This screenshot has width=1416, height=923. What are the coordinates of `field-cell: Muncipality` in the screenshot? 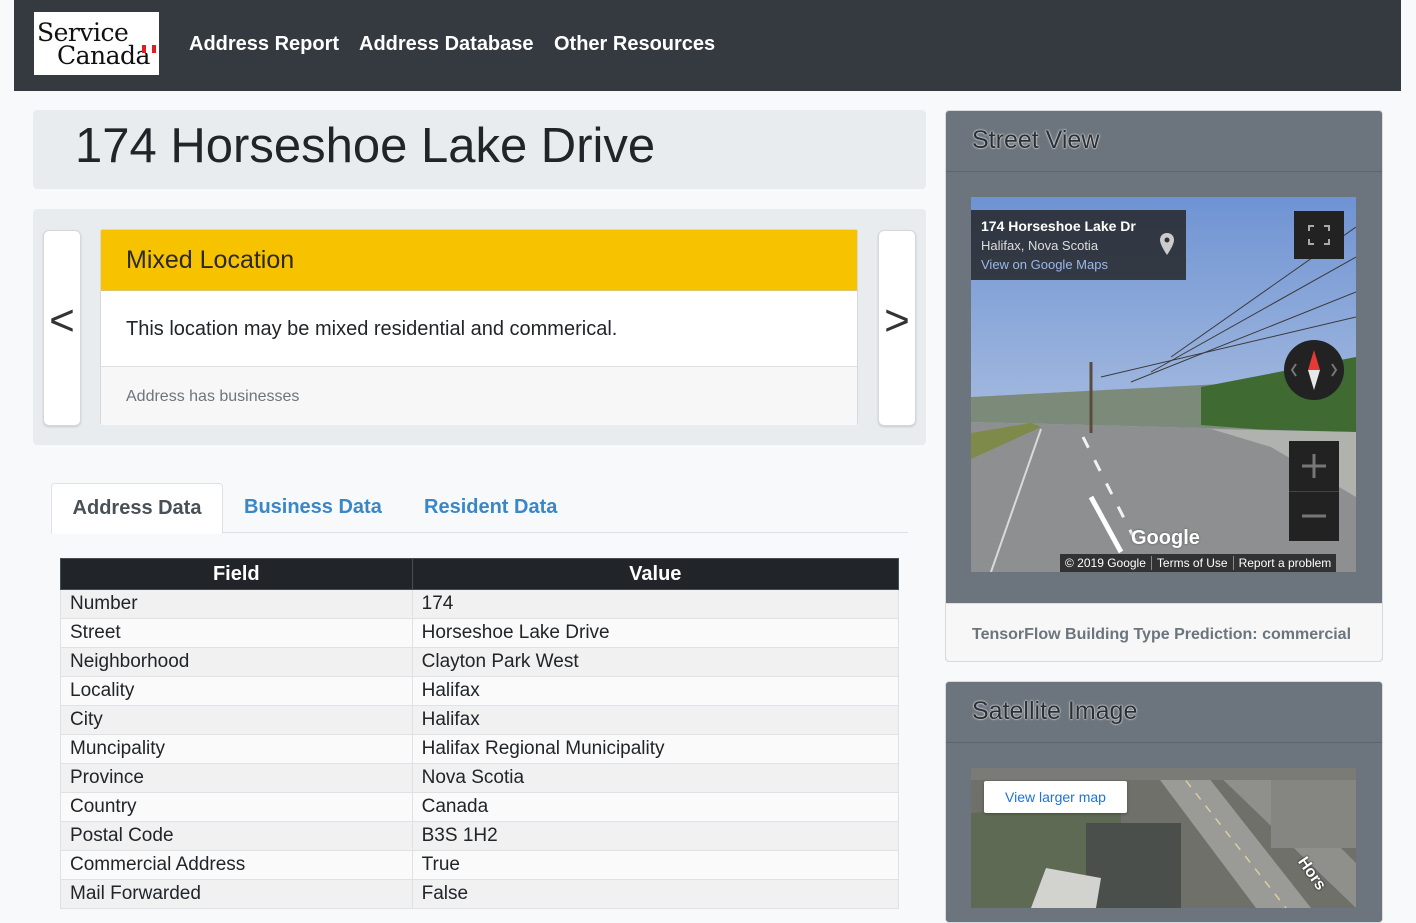 It's located at (236, 749).